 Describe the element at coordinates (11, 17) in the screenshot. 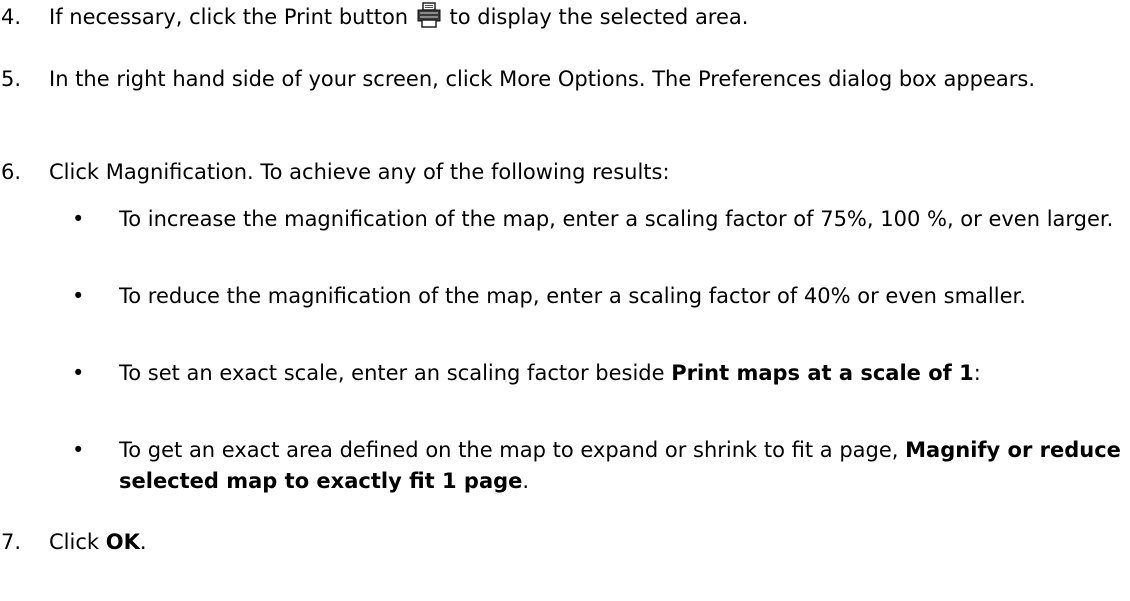

I see `step-number: 4.` at that location.